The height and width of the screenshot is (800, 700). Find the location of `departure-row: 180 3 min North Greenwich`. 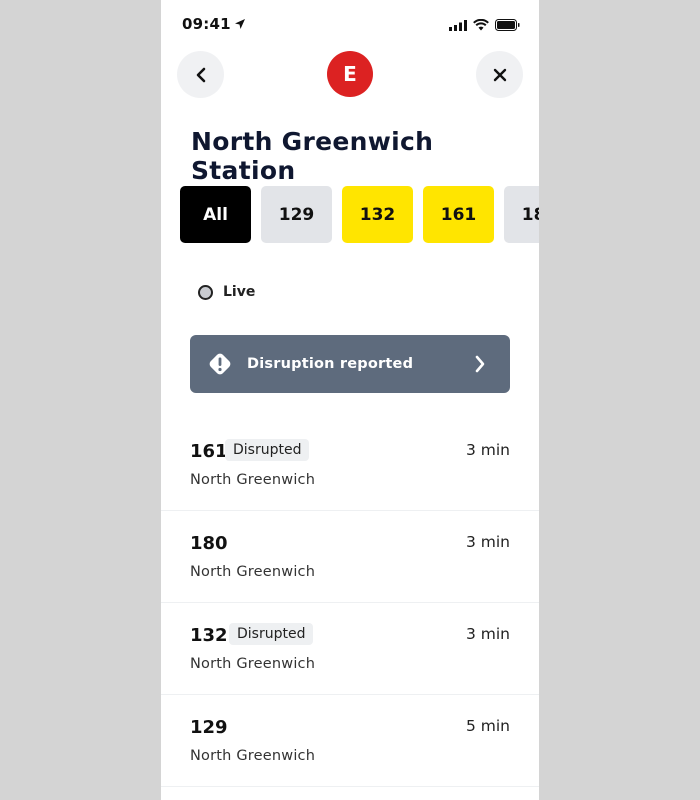

departure-row: 180 3 min North Greenwich is located at coordinates (350, 557).